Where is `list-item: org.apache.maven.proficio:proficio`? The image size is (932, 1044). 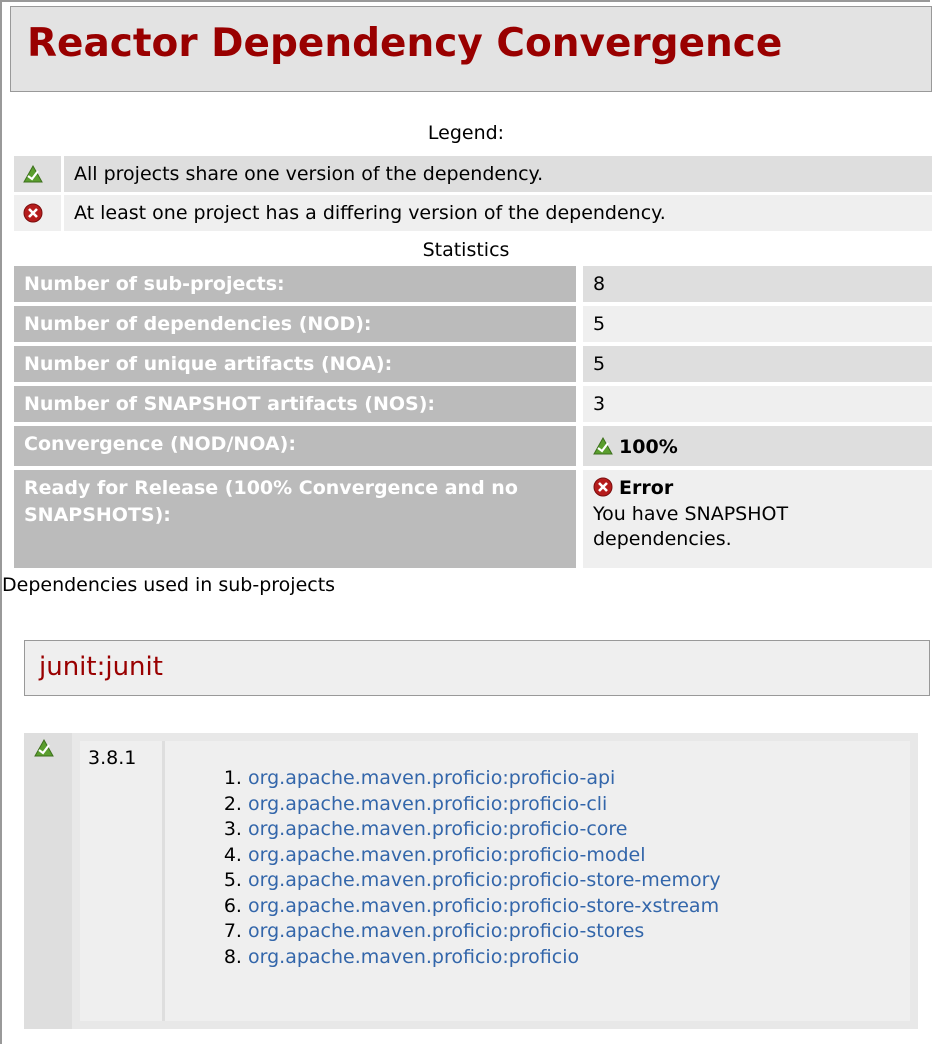
list-item: org.apache.maven.proficio:proficio is located at coordinates (484, 958).